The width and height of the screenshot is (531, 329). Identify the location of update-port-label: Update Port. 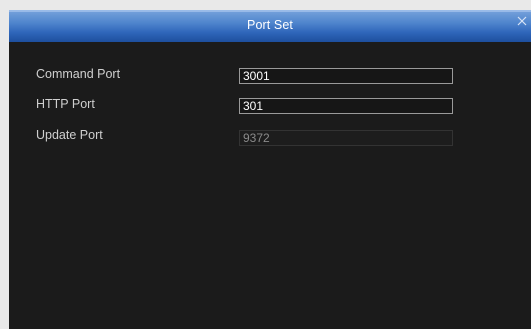
(69, 135).